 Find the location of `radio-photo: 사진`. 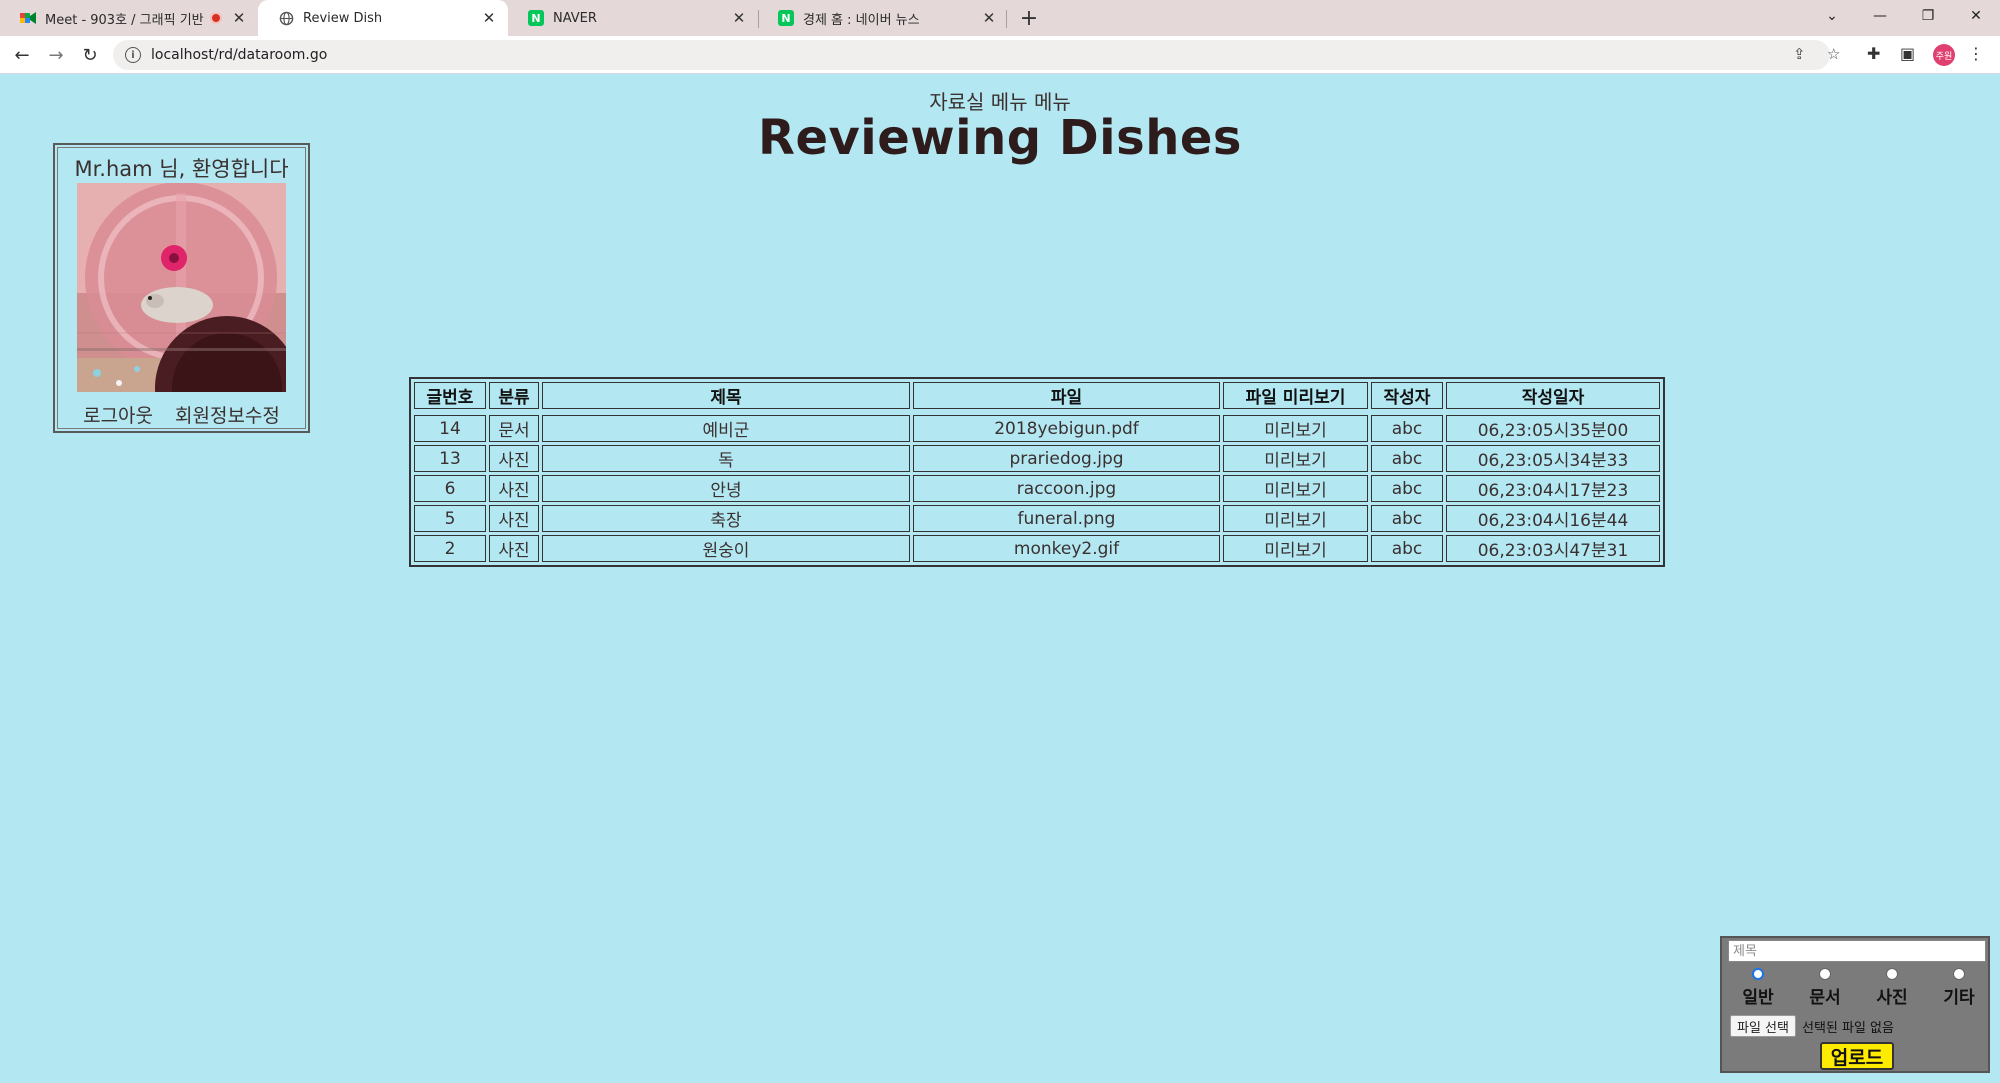

radio-photo: 사진 is located at coordinates (1892, 988).